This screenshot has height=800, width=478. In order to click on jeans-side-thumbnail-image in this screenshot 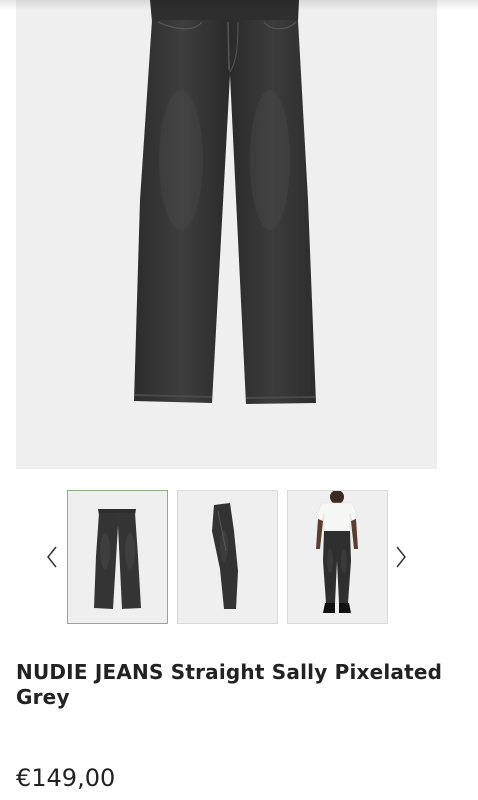, I will do `click(225, 556)`.